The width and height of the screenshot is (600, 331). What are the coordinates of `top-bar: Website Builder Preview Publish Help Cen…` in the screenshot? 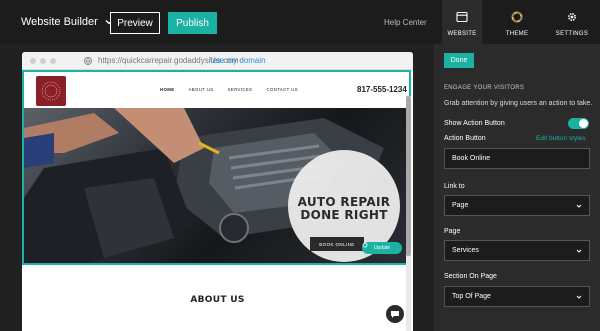 It's located at (217, 22).